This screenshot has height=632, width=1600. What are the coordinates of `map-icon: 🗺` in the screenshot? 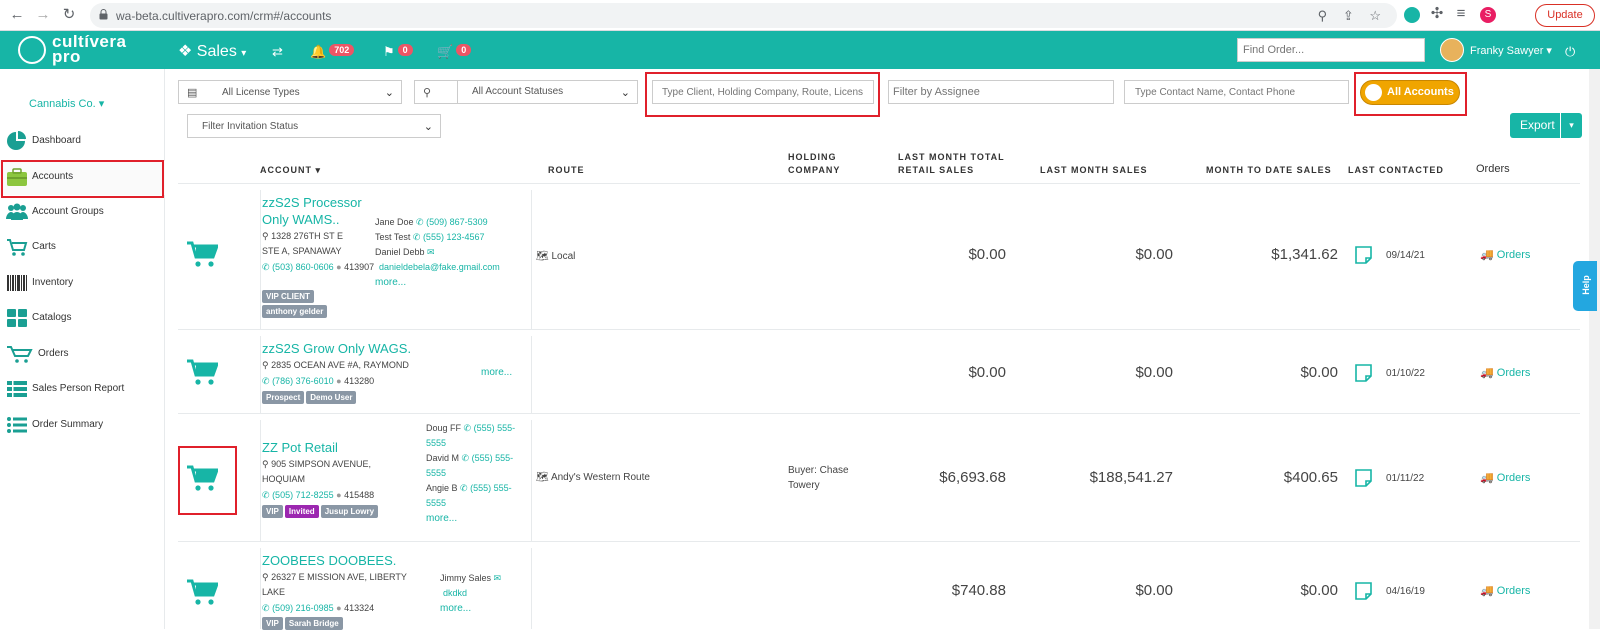 It's located at (542, 477).